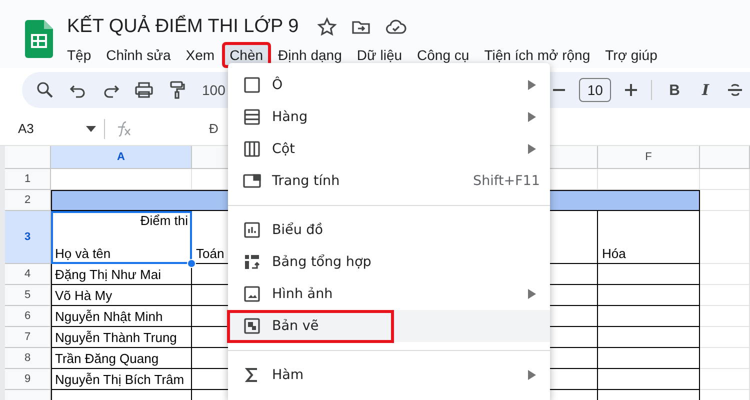 Image resolution: width=750 pixels, height=400 pixels. Describe the element at coordinates (395, 27) in the screenshot. I see `cloud-check-icon` at that location.